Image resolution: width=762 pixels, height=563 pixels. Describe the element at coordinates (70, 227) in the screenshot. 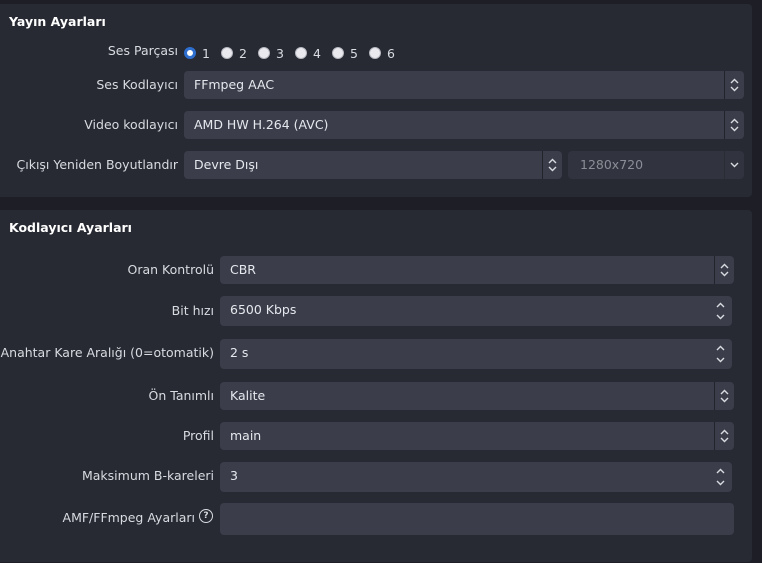

I see `encoder-settings-title: Kodlayıcı Ayarları` at that location.